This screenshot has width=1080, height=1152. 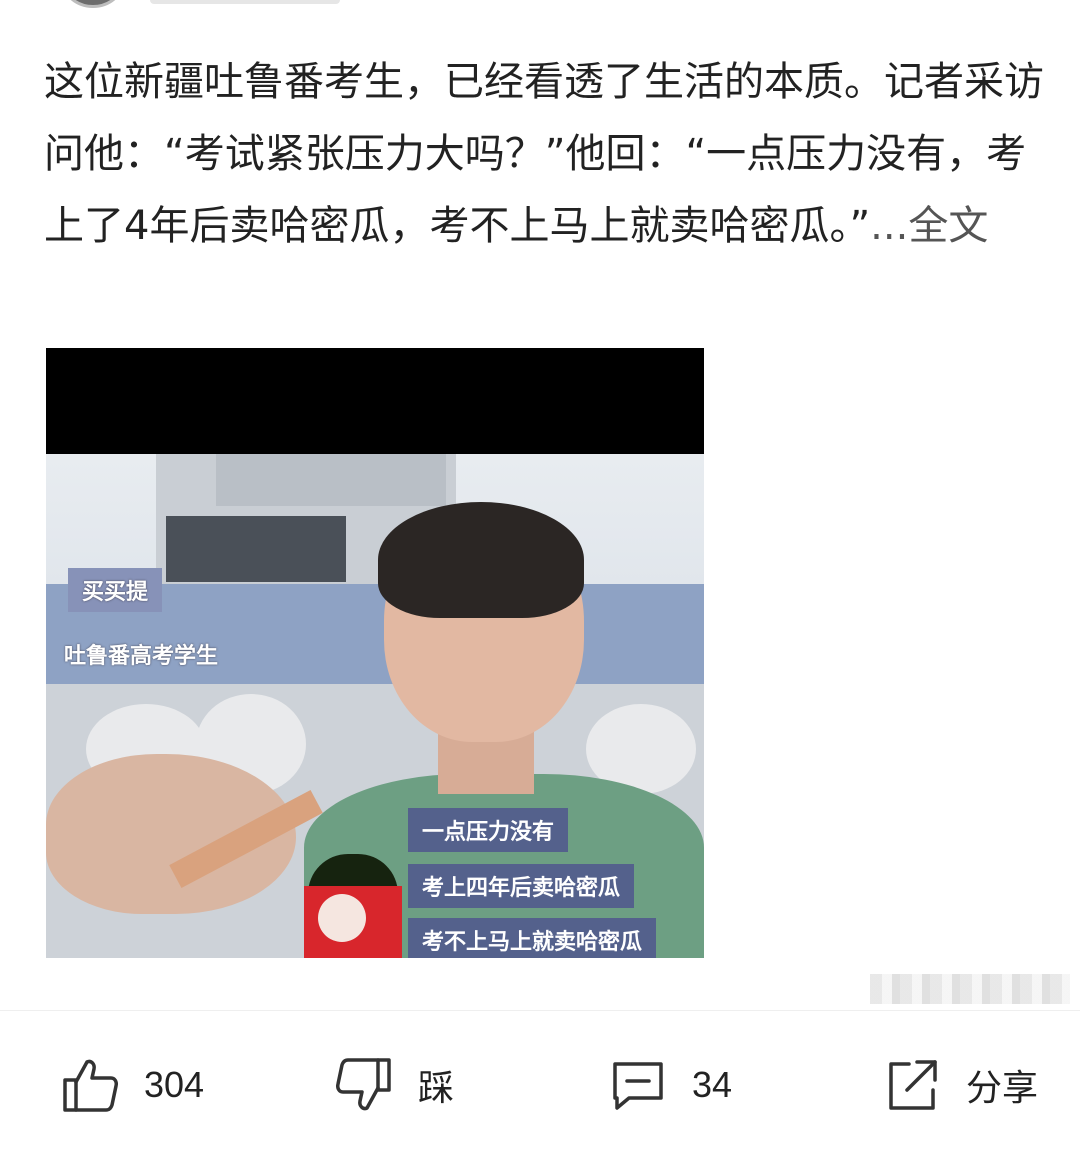 What do you see at coordinates (532, 938) in the screenshot?
I see `subtitle-line-3: 考不上马上就卖哈密瓜` at bounding box center [532, 938].